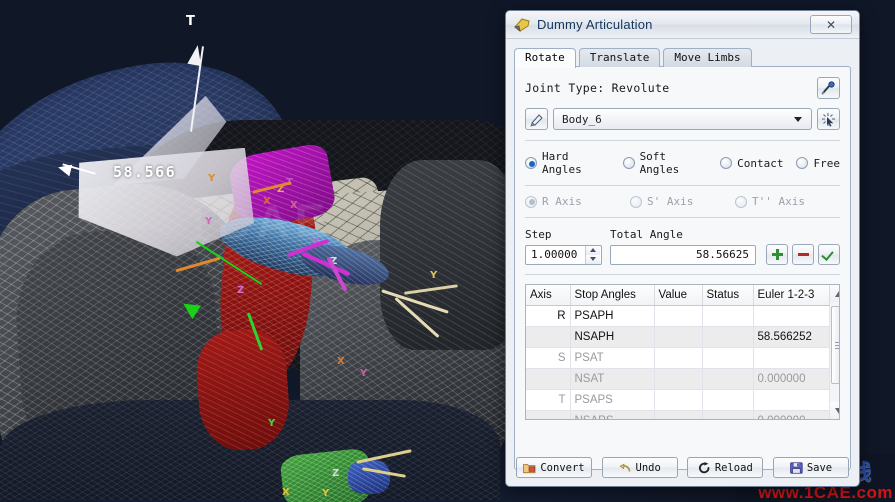 The width and height of the screenshot is (895, 502). Describe the element at coordinates (555, 254) in the screenshot. I see `step-input-value: 1.00000` at that location.